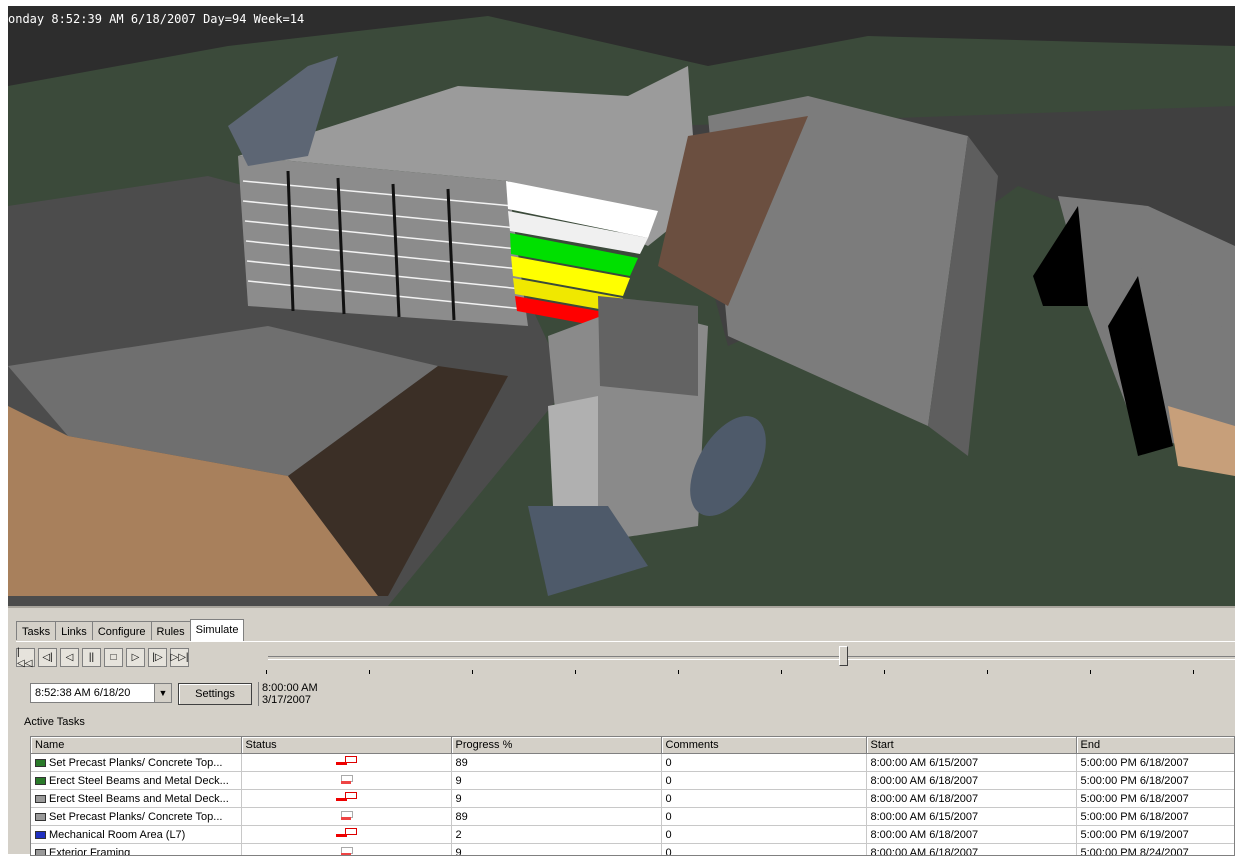 This screenshot has height=856, width=1235. I want to click on column-header-start: Start, so click(971, 745).